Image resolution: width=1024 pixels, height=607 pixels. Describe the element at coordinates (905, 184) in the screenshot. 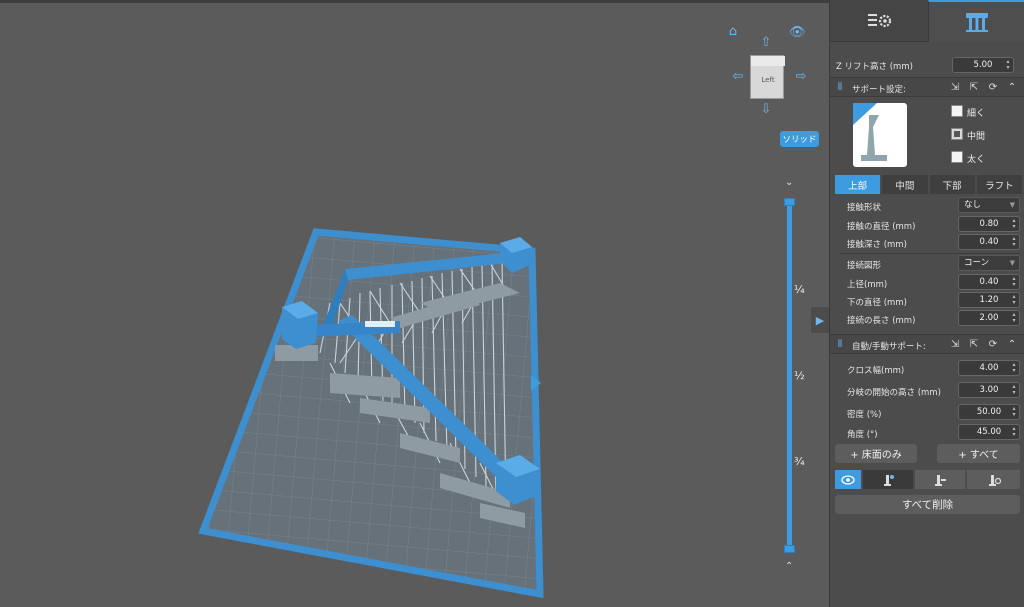

I see `tab-middle: 中間` at that location.